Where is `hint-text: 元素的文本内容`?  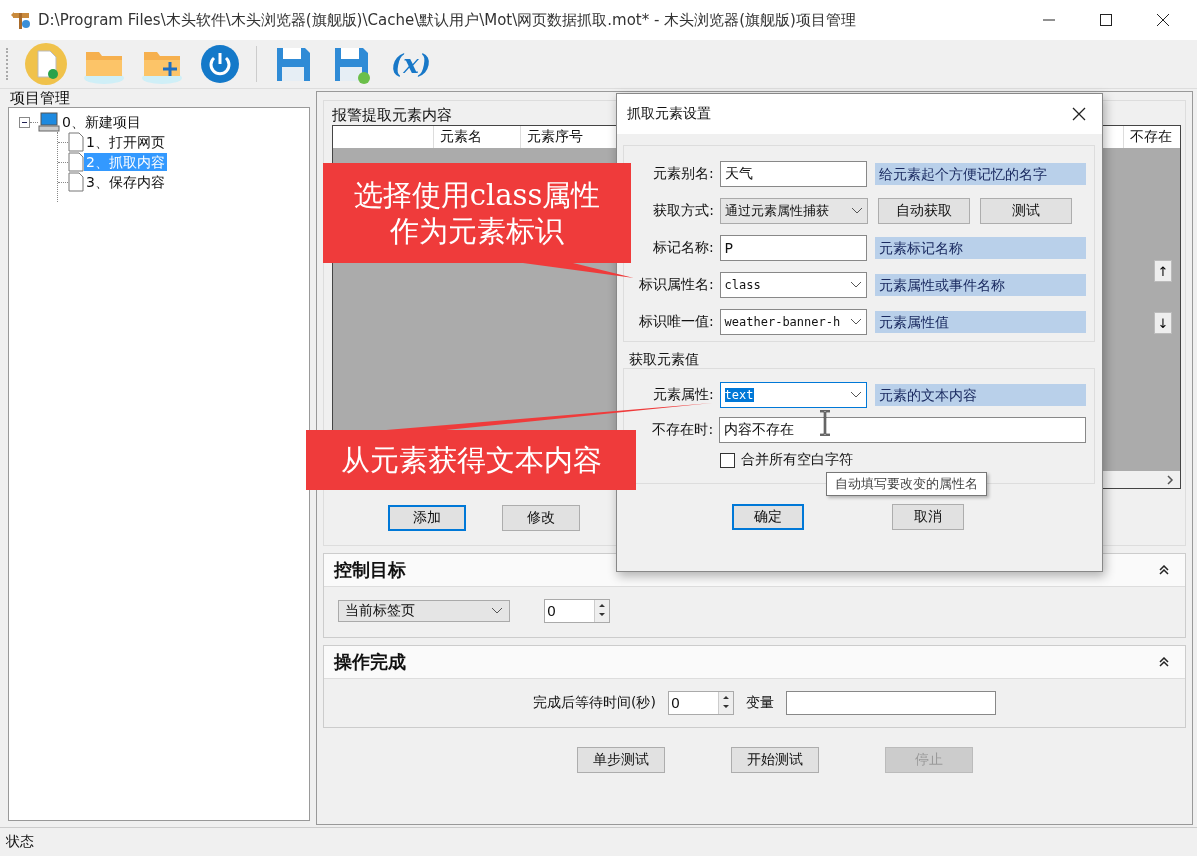
hint-text: 元素的文本内容 is located at coordinates (980, 394).